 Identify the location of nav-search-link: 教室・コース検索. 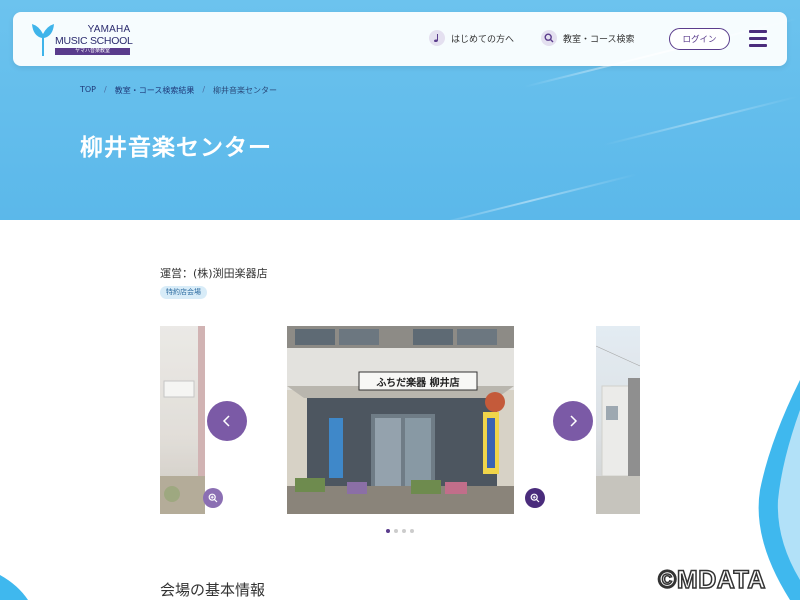
(588, 38).